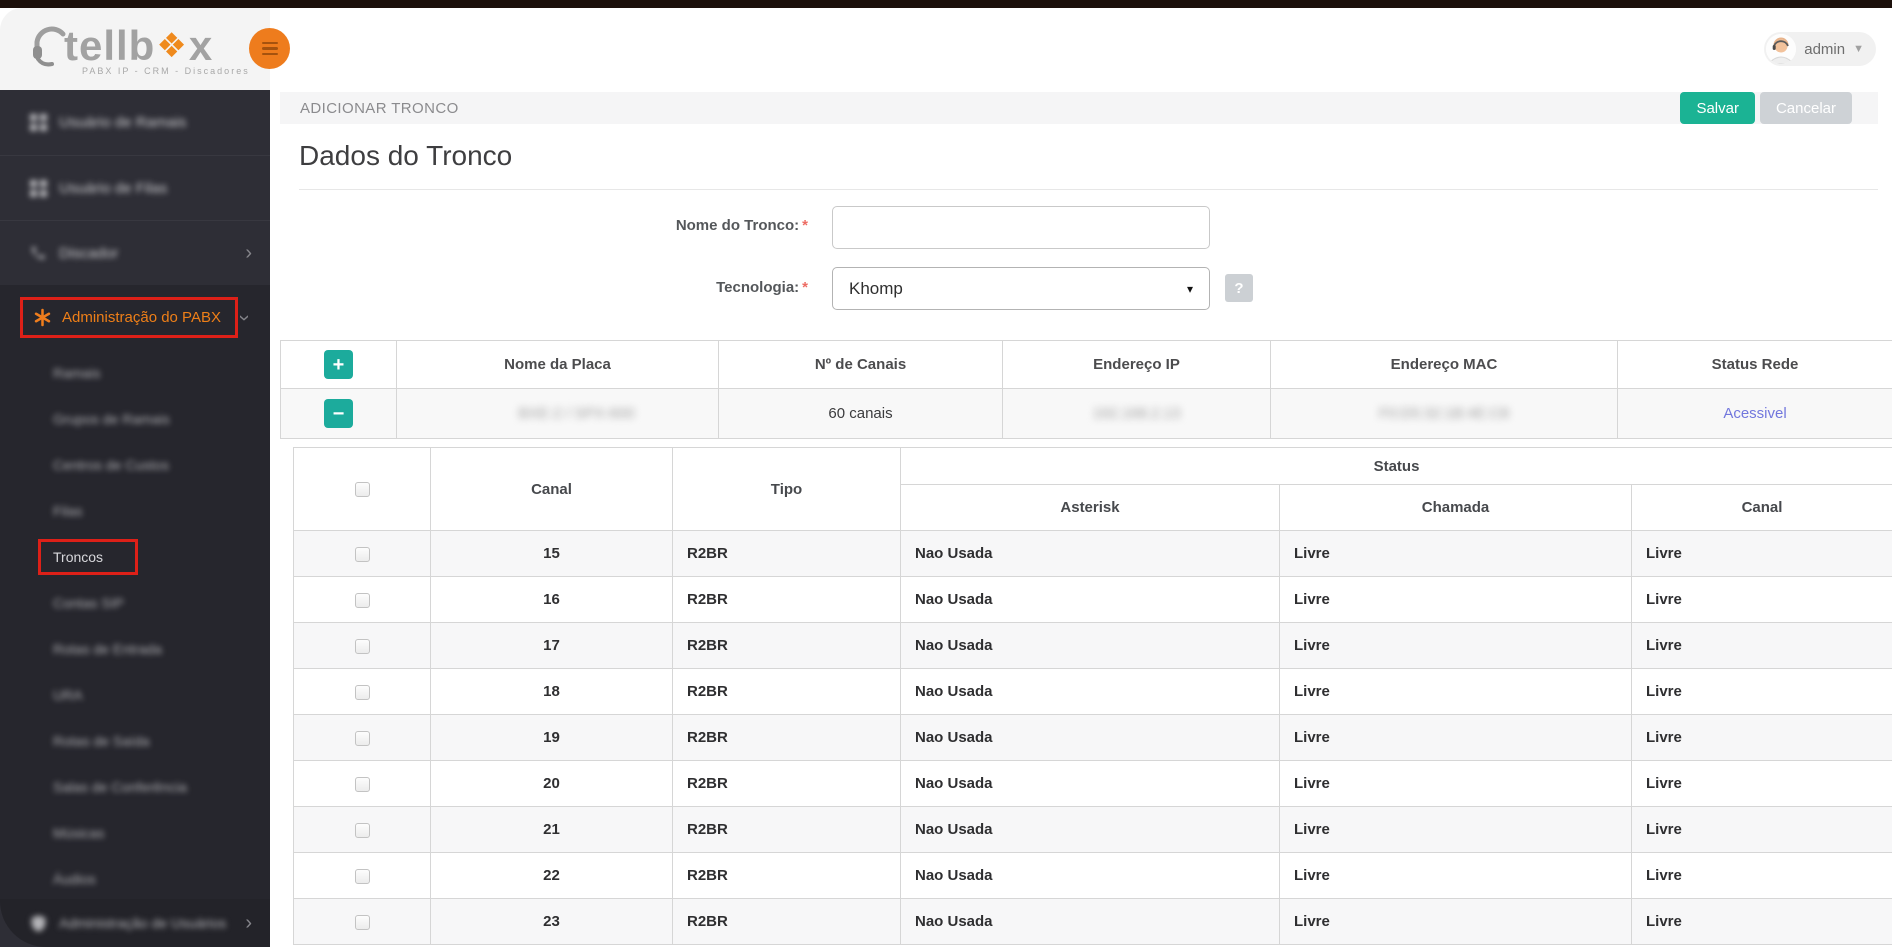 This screenshot has width=1892, height=947. I want to click on sidebar-subitem-centros-custos: Centros de Custos, so click(135, 465).